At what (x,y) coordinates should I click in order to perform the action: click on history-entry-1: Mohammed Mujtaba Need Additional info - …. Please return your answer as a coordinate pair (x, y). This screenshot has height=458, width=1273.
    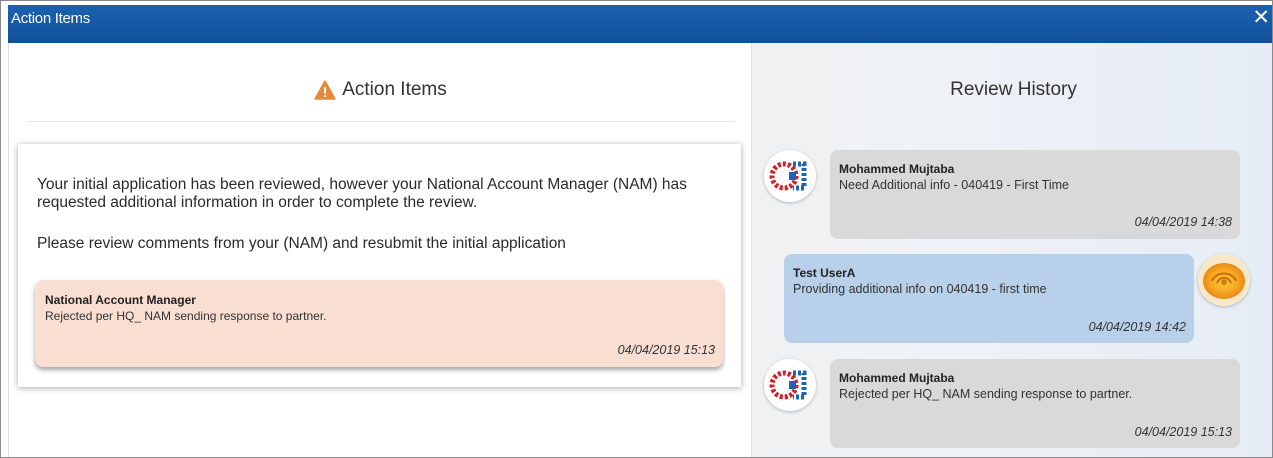
    Looking at the image, I should click on (1035, 194).